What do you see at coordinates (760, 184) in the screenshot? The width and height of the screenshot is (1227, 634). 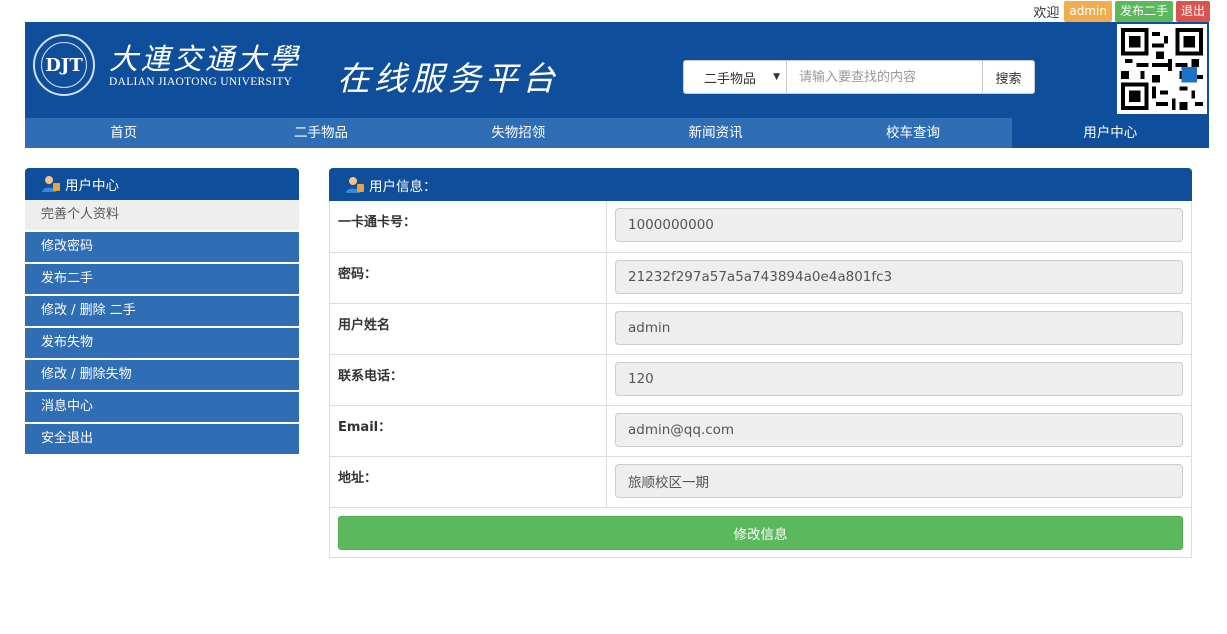 I see `panel-header: 用户信息：` at bounding box center [760, 184].